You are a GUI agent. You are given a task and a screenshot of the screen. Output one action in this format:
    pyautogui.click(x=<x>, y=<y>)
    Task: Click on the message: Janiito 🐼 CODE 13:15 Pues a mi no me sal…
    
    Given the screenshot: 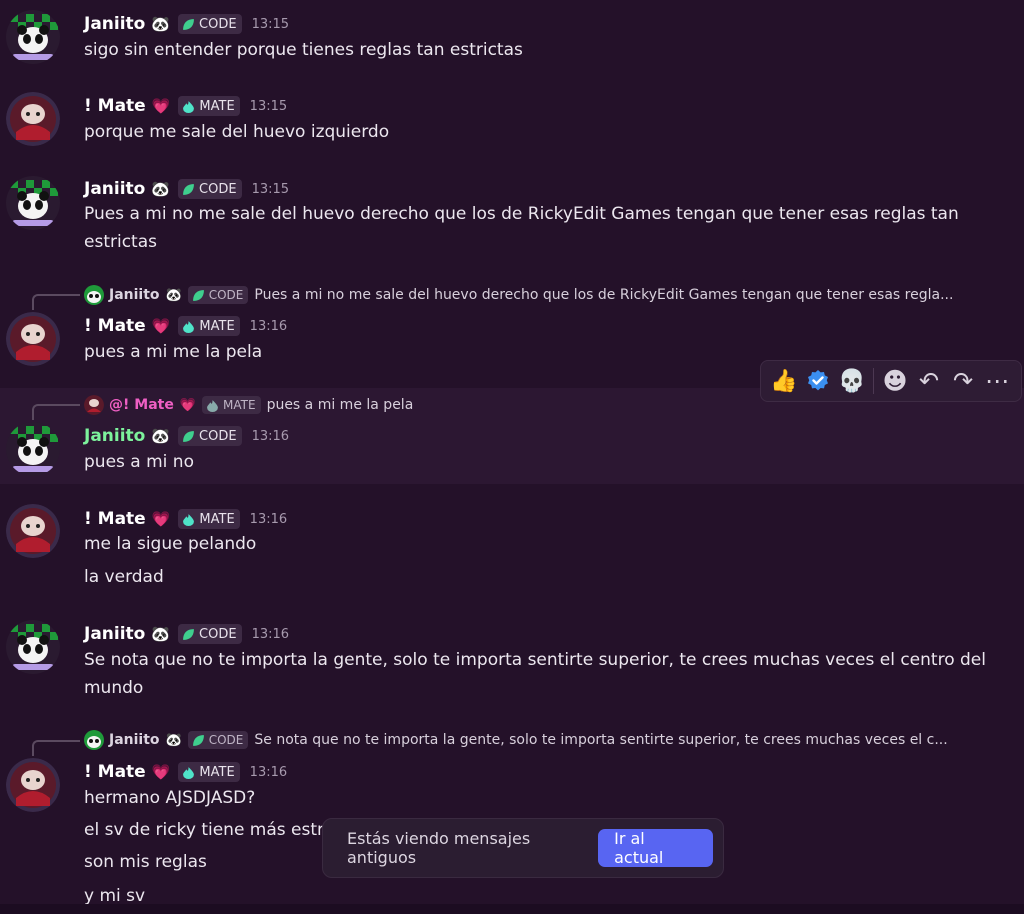 What is the action you would take?
    pyautogui.click(x=512, y=223)
    